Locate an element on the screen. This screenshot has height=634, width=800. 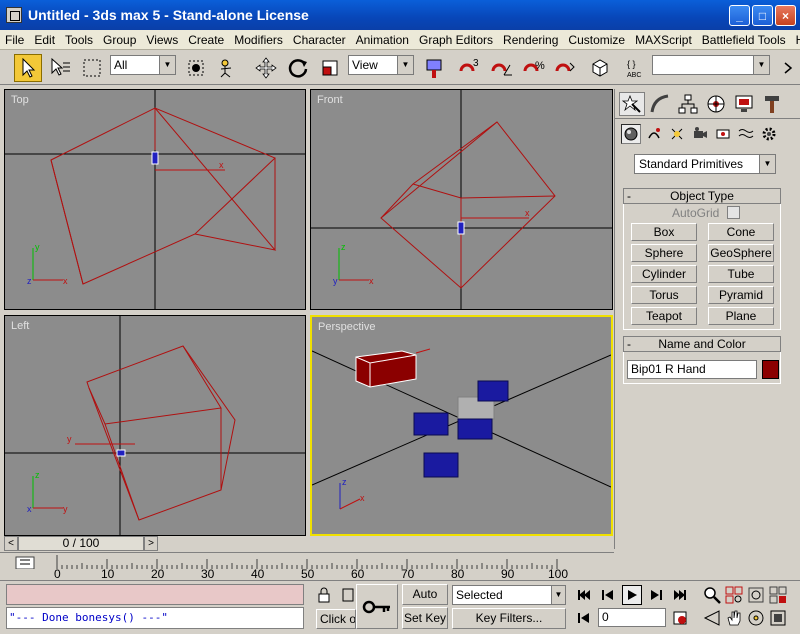
lock-selection-button is located at coordinates (324, 595).